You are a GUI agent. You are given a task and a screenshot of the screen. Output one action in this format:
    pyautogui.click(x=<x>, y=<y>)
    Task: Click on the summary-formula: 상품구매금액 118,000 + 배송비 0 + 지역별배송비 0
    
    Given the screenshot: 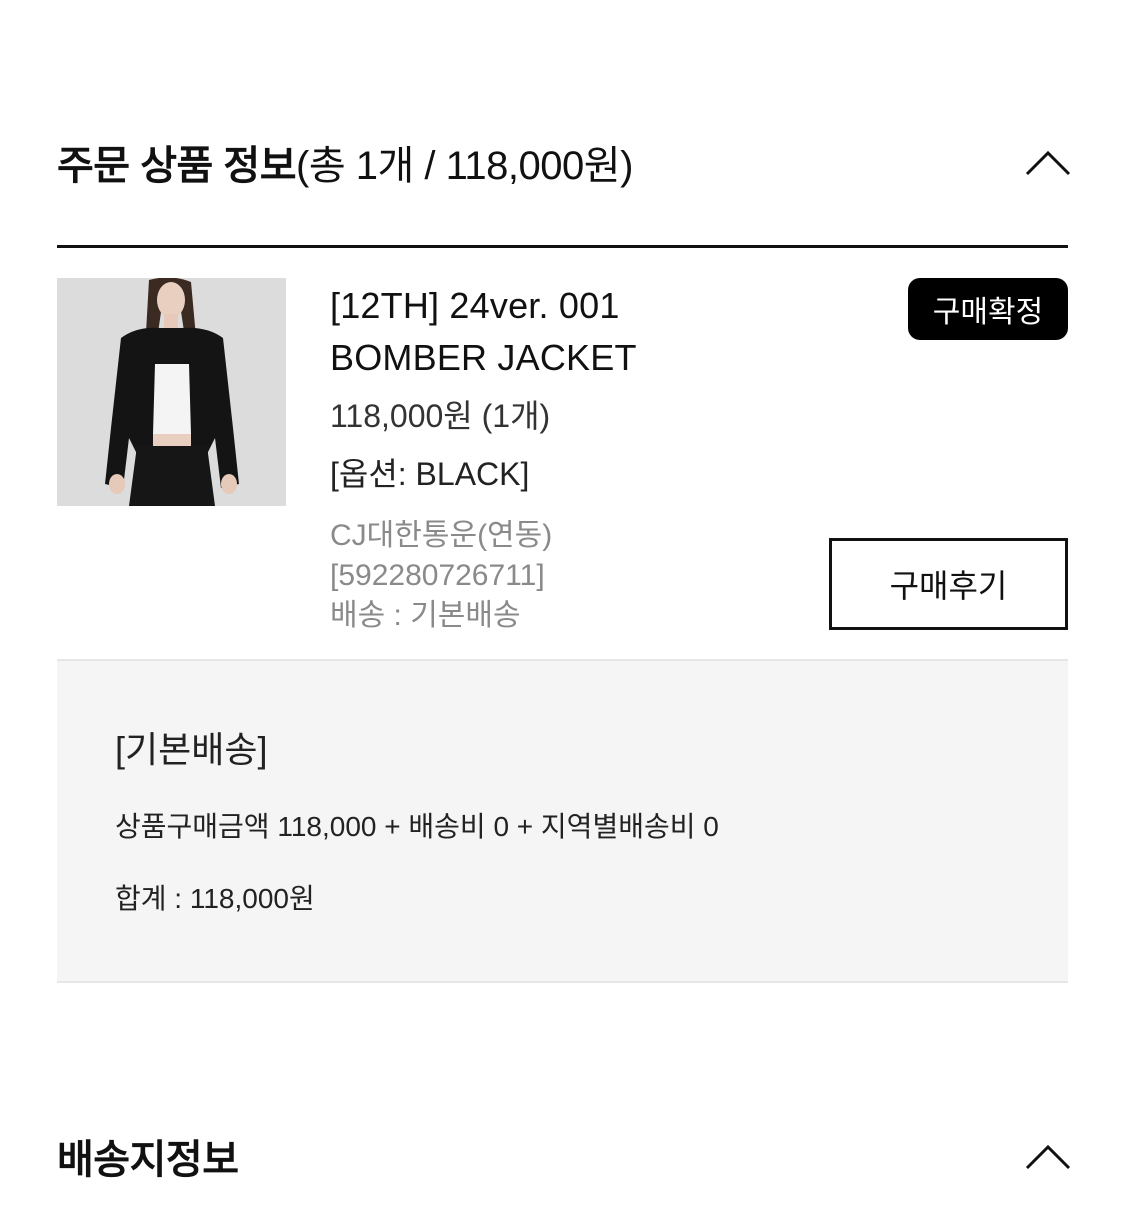 What is the action you would take?
    pyautogui.click(x=417, y=826)
    